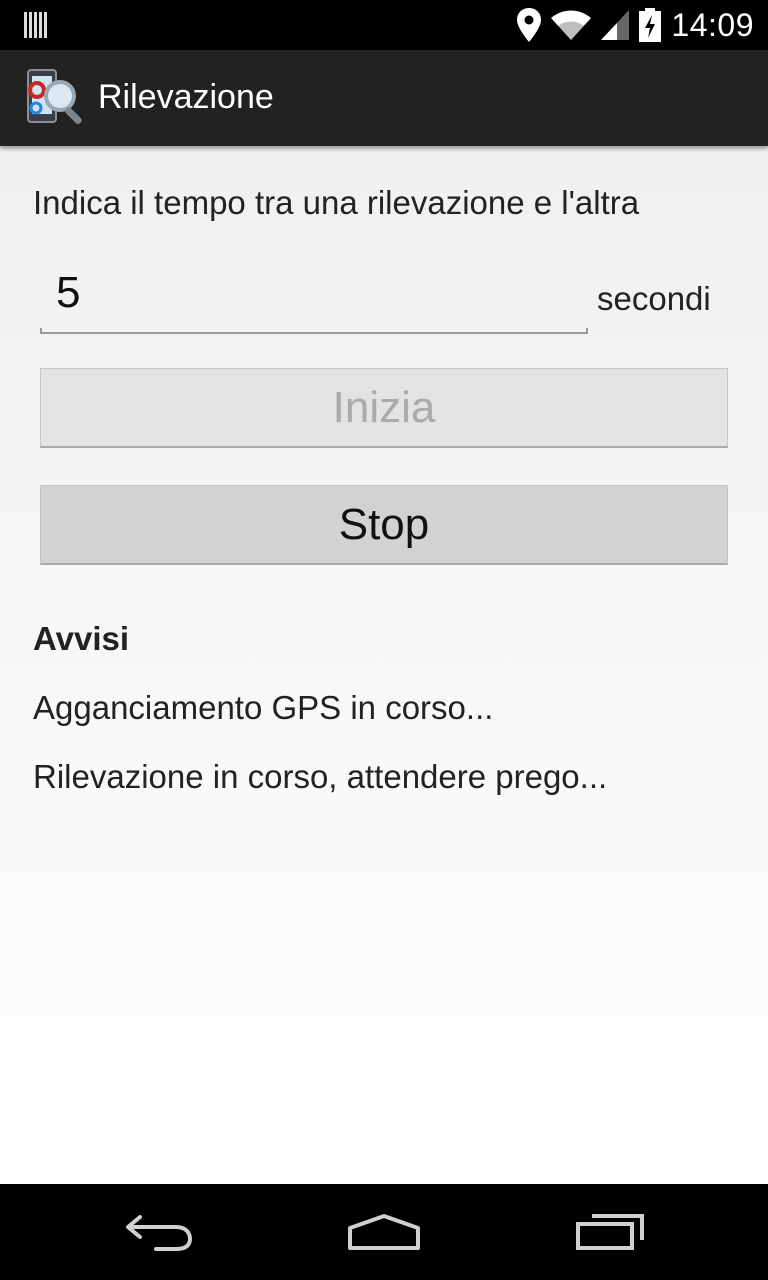 This screenshot has width=768, height=1280. I want to click on recents-button, so click(610, 1232).